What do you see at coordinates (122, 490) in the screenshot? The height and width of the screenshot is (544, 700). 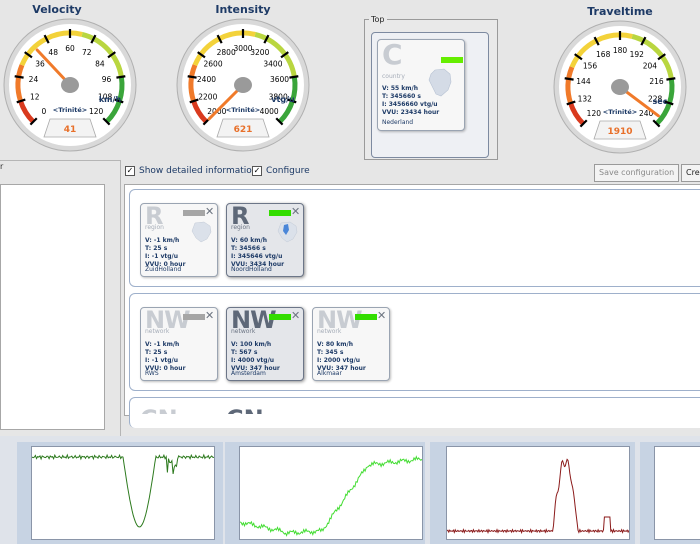 I see `velocity-series` at bounding box center [122, 490].